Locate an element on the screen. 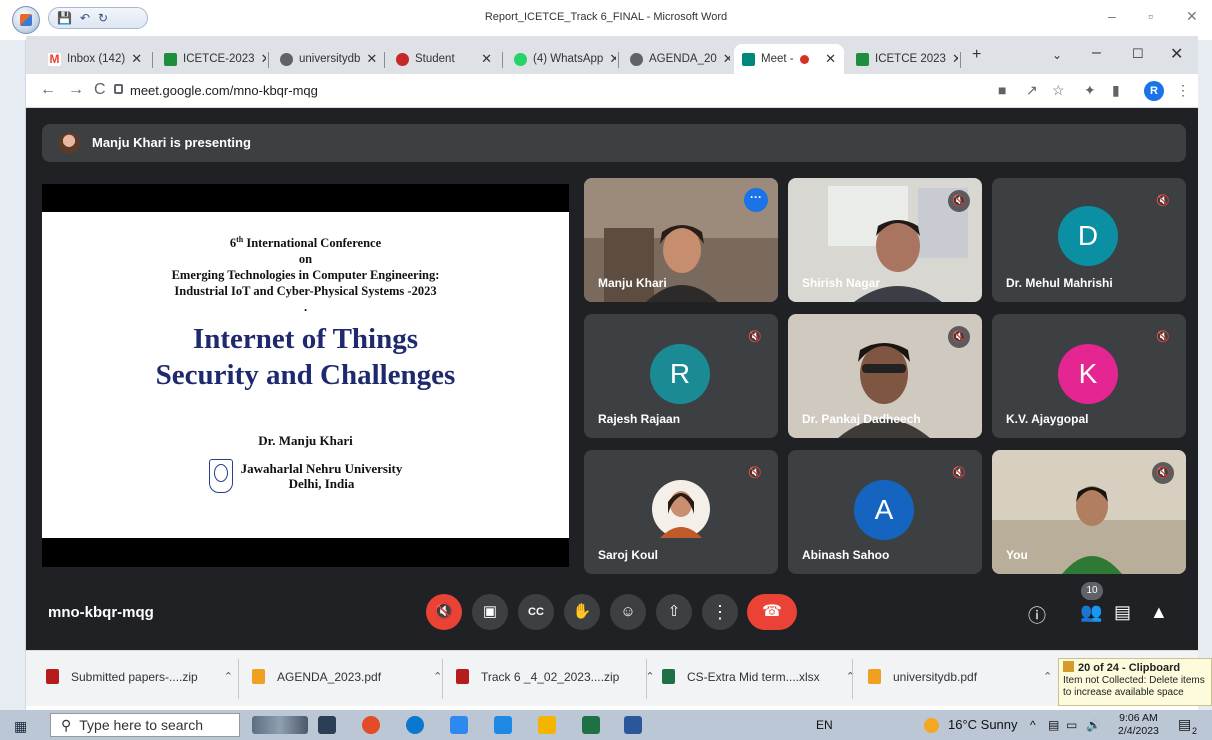 The height and width of the screenshot is (740, 1212). download-item: CS-Extra Mid term....xlsx ⌃ is located at coordinates (758, 676).